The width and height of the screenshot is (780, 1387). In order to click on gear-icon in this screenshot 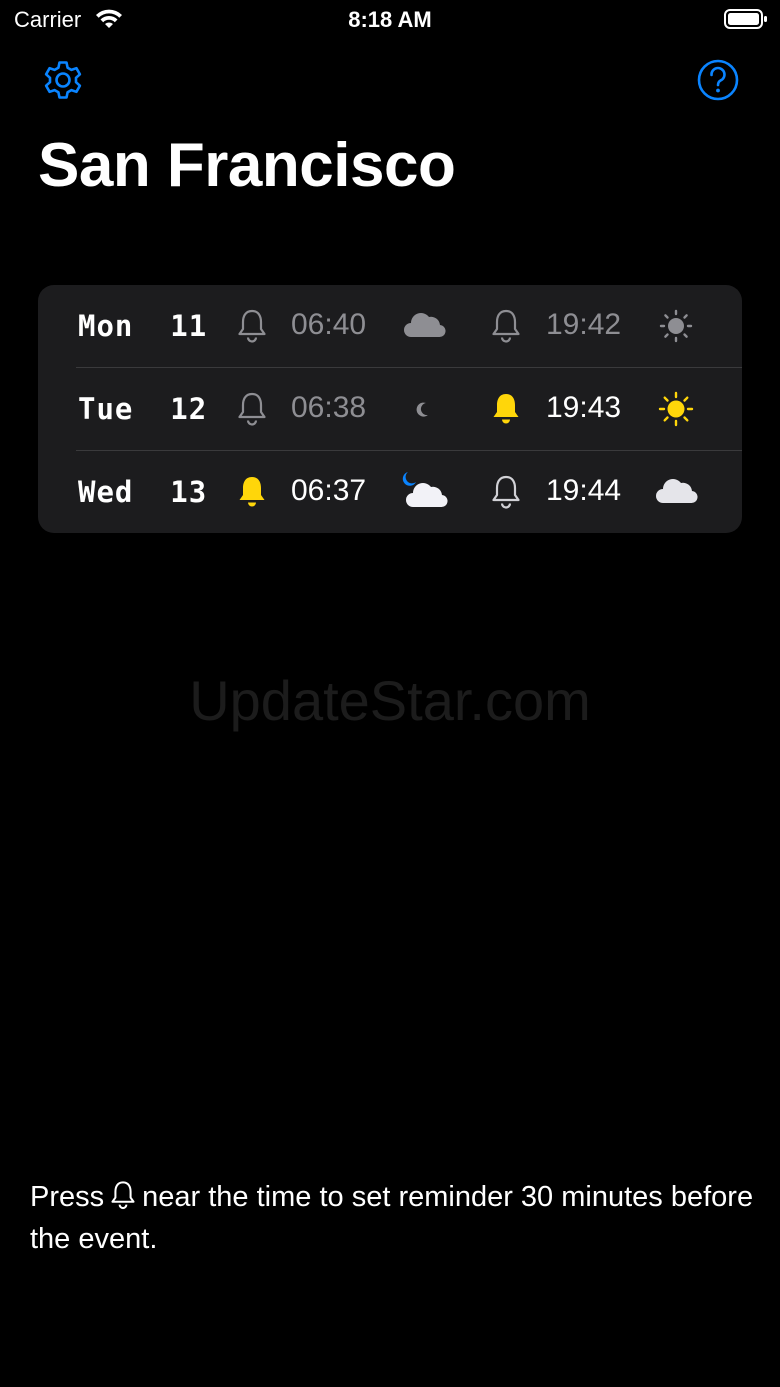, I will do `click(63, 80)`.